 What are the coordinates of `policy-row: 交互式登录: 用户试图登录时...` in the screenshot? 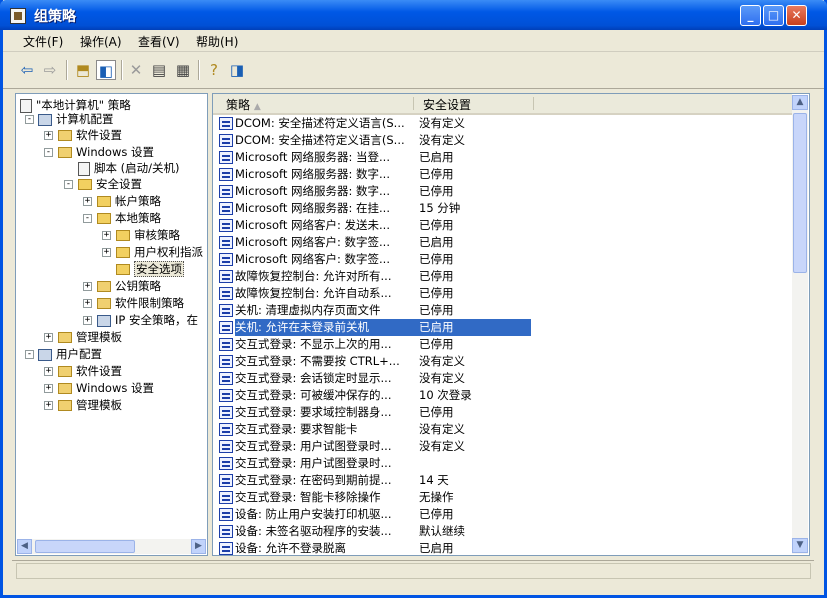 It's located at (504, 463).